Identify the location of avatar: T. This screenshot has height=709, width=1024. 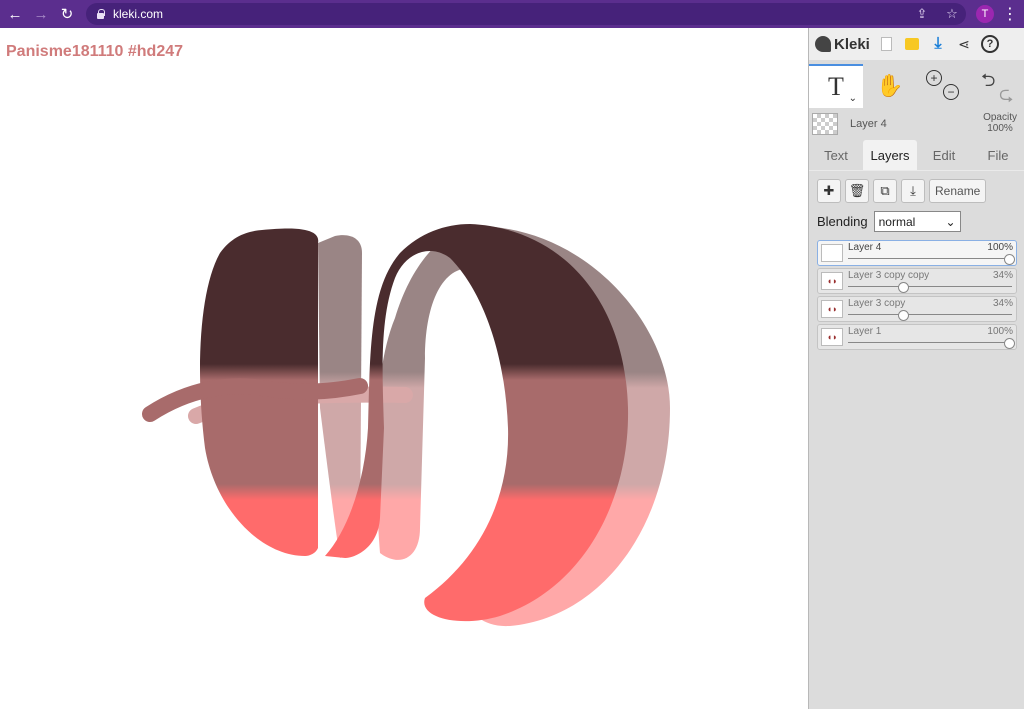
(985, 14).